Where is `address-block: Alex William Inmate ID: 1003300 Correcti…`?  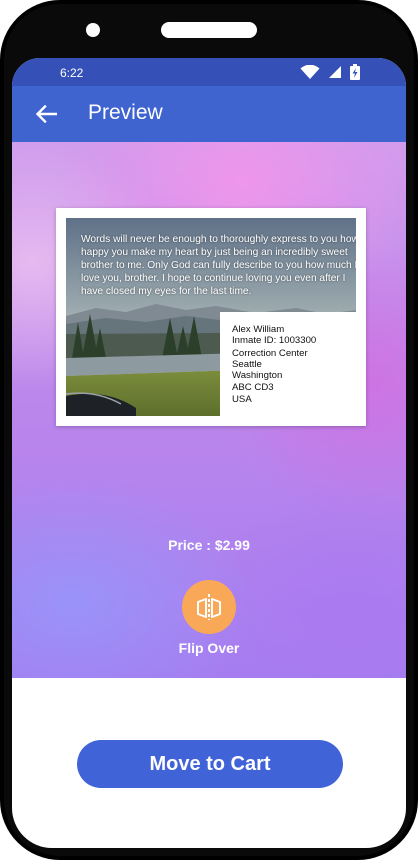
address-block: Alex William Inmate ID: 1003300 Correcti… is located at coordinates (288, 364).